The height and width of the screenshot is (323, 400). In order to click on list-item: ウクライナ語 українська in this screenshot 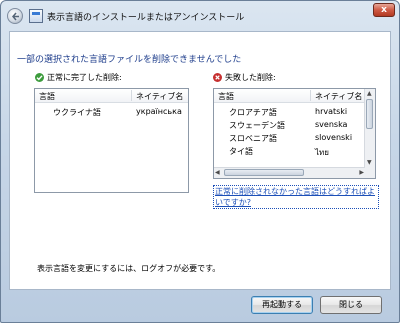, I will do `click(111, 111)`.